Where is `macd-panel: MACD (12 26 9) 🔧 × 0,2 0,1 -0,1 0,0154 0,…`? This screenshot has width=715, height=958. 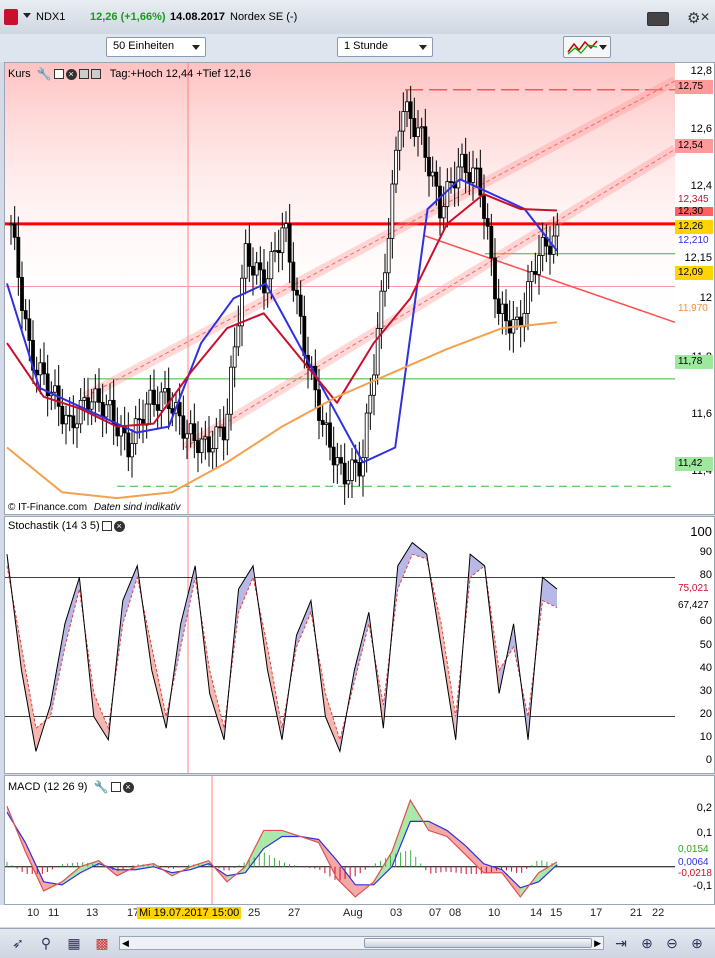 macd-panel: MACD (12 26 9) 🔧 × 0,2 0,1 -0,1 0,0154 0,… is located at coordinates (359, 840).